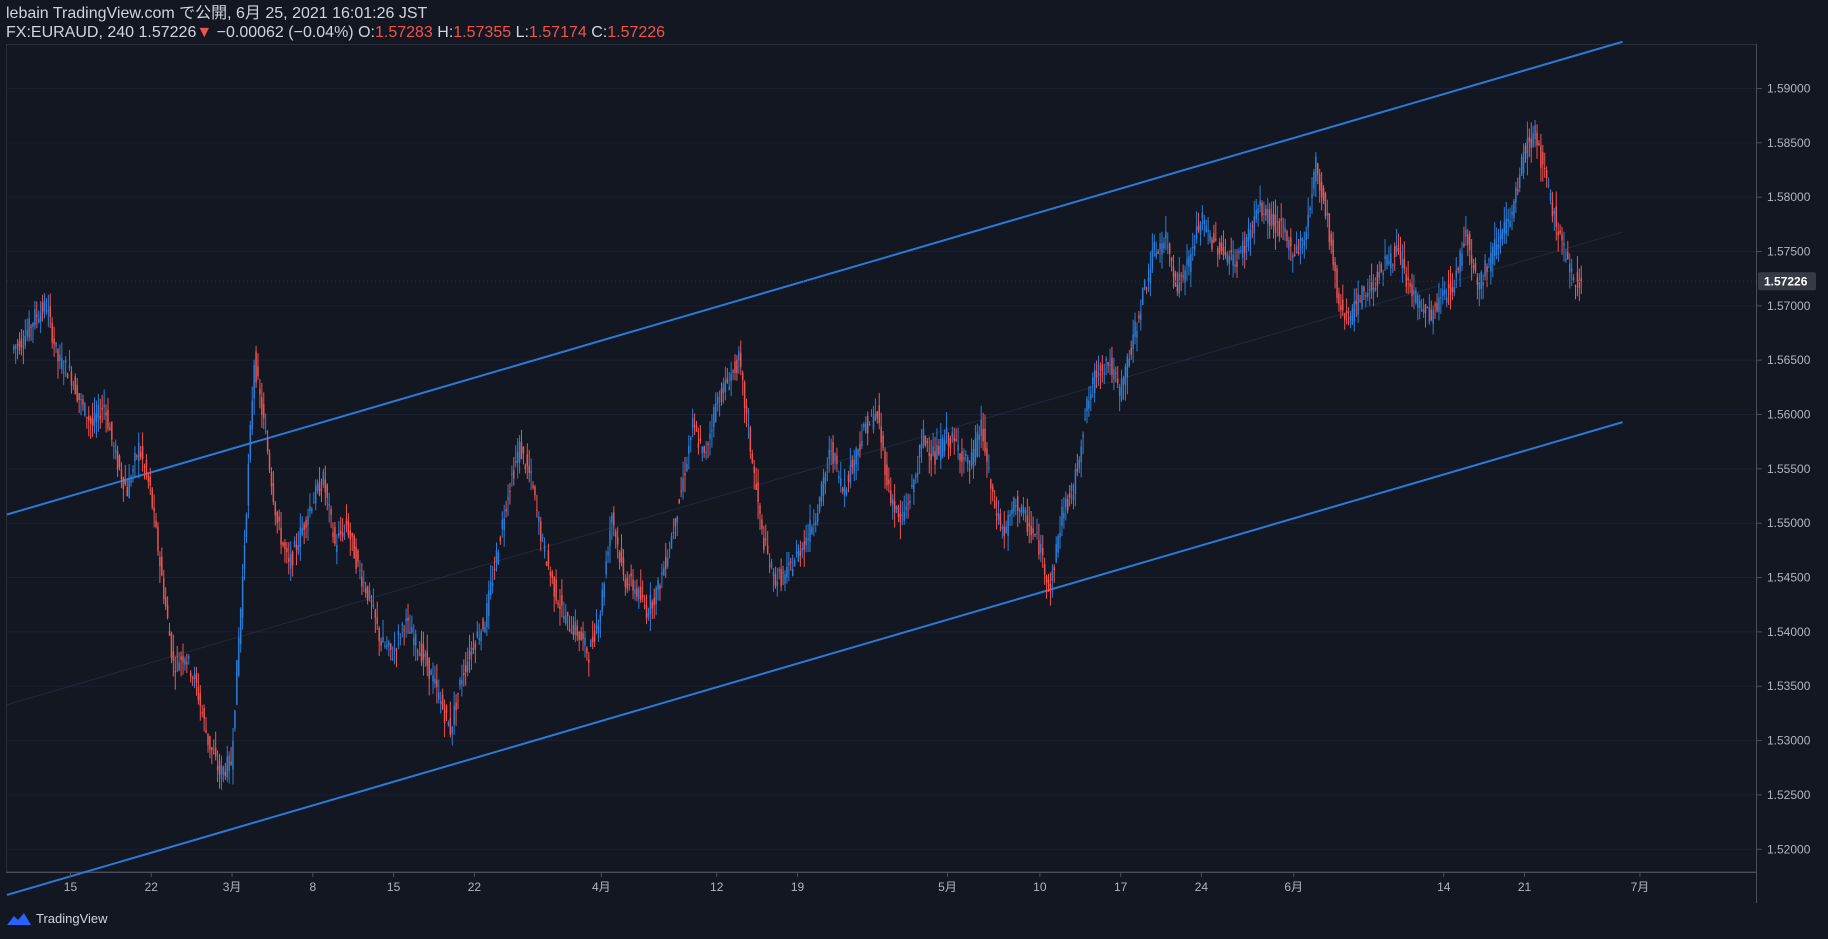 The width and height of the screenshot is (1828, 939). Describe the element at coordinates (856, 883) in the screenshot. I see `time-axis: 15 22 3月 8 15 22 4月 12 19 5月 10 17 24 6月 14 21 7月` at that location.